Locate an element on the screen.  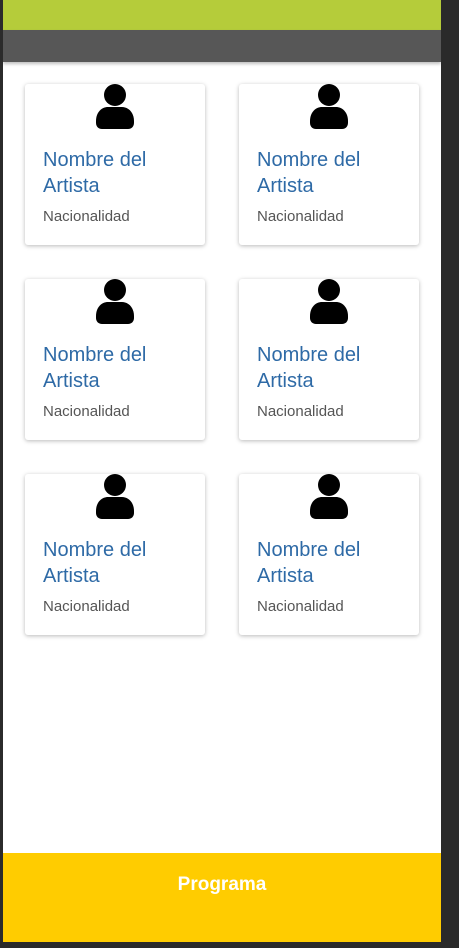
header-toolbar is located at coordinates (222, 46).